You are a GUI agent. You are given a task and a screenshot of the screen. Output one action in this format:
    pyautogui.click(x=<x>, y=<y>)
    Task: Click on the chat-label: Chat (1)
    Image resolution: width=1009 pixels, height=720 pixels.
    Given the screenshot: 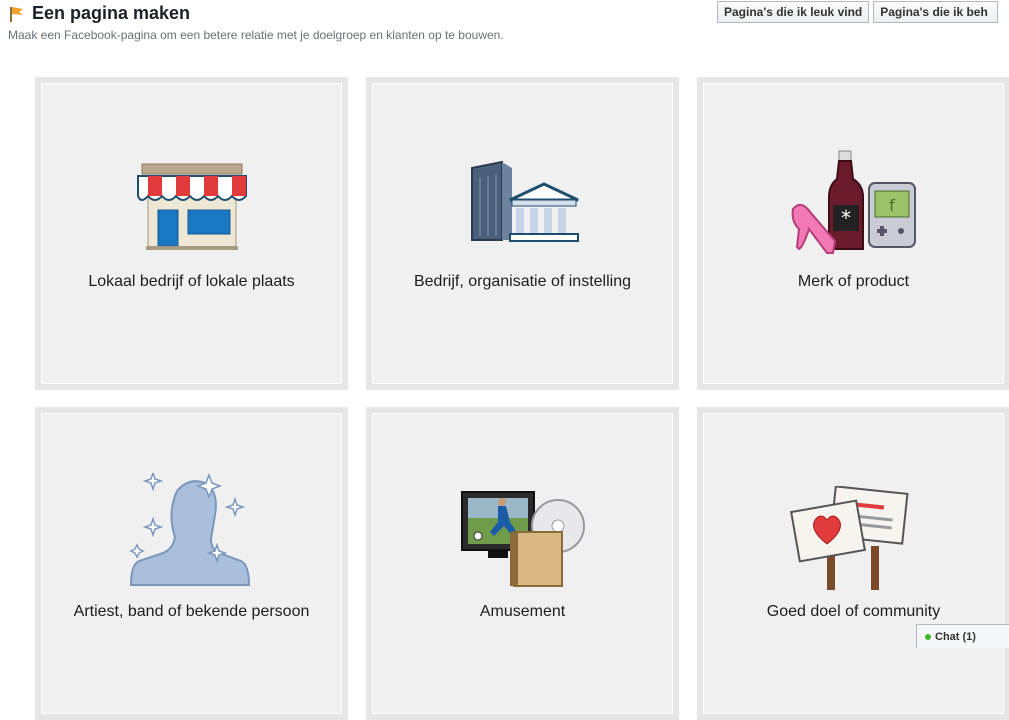 What is the action you would take?
    pyautogui.click(x=955, y=637)
    